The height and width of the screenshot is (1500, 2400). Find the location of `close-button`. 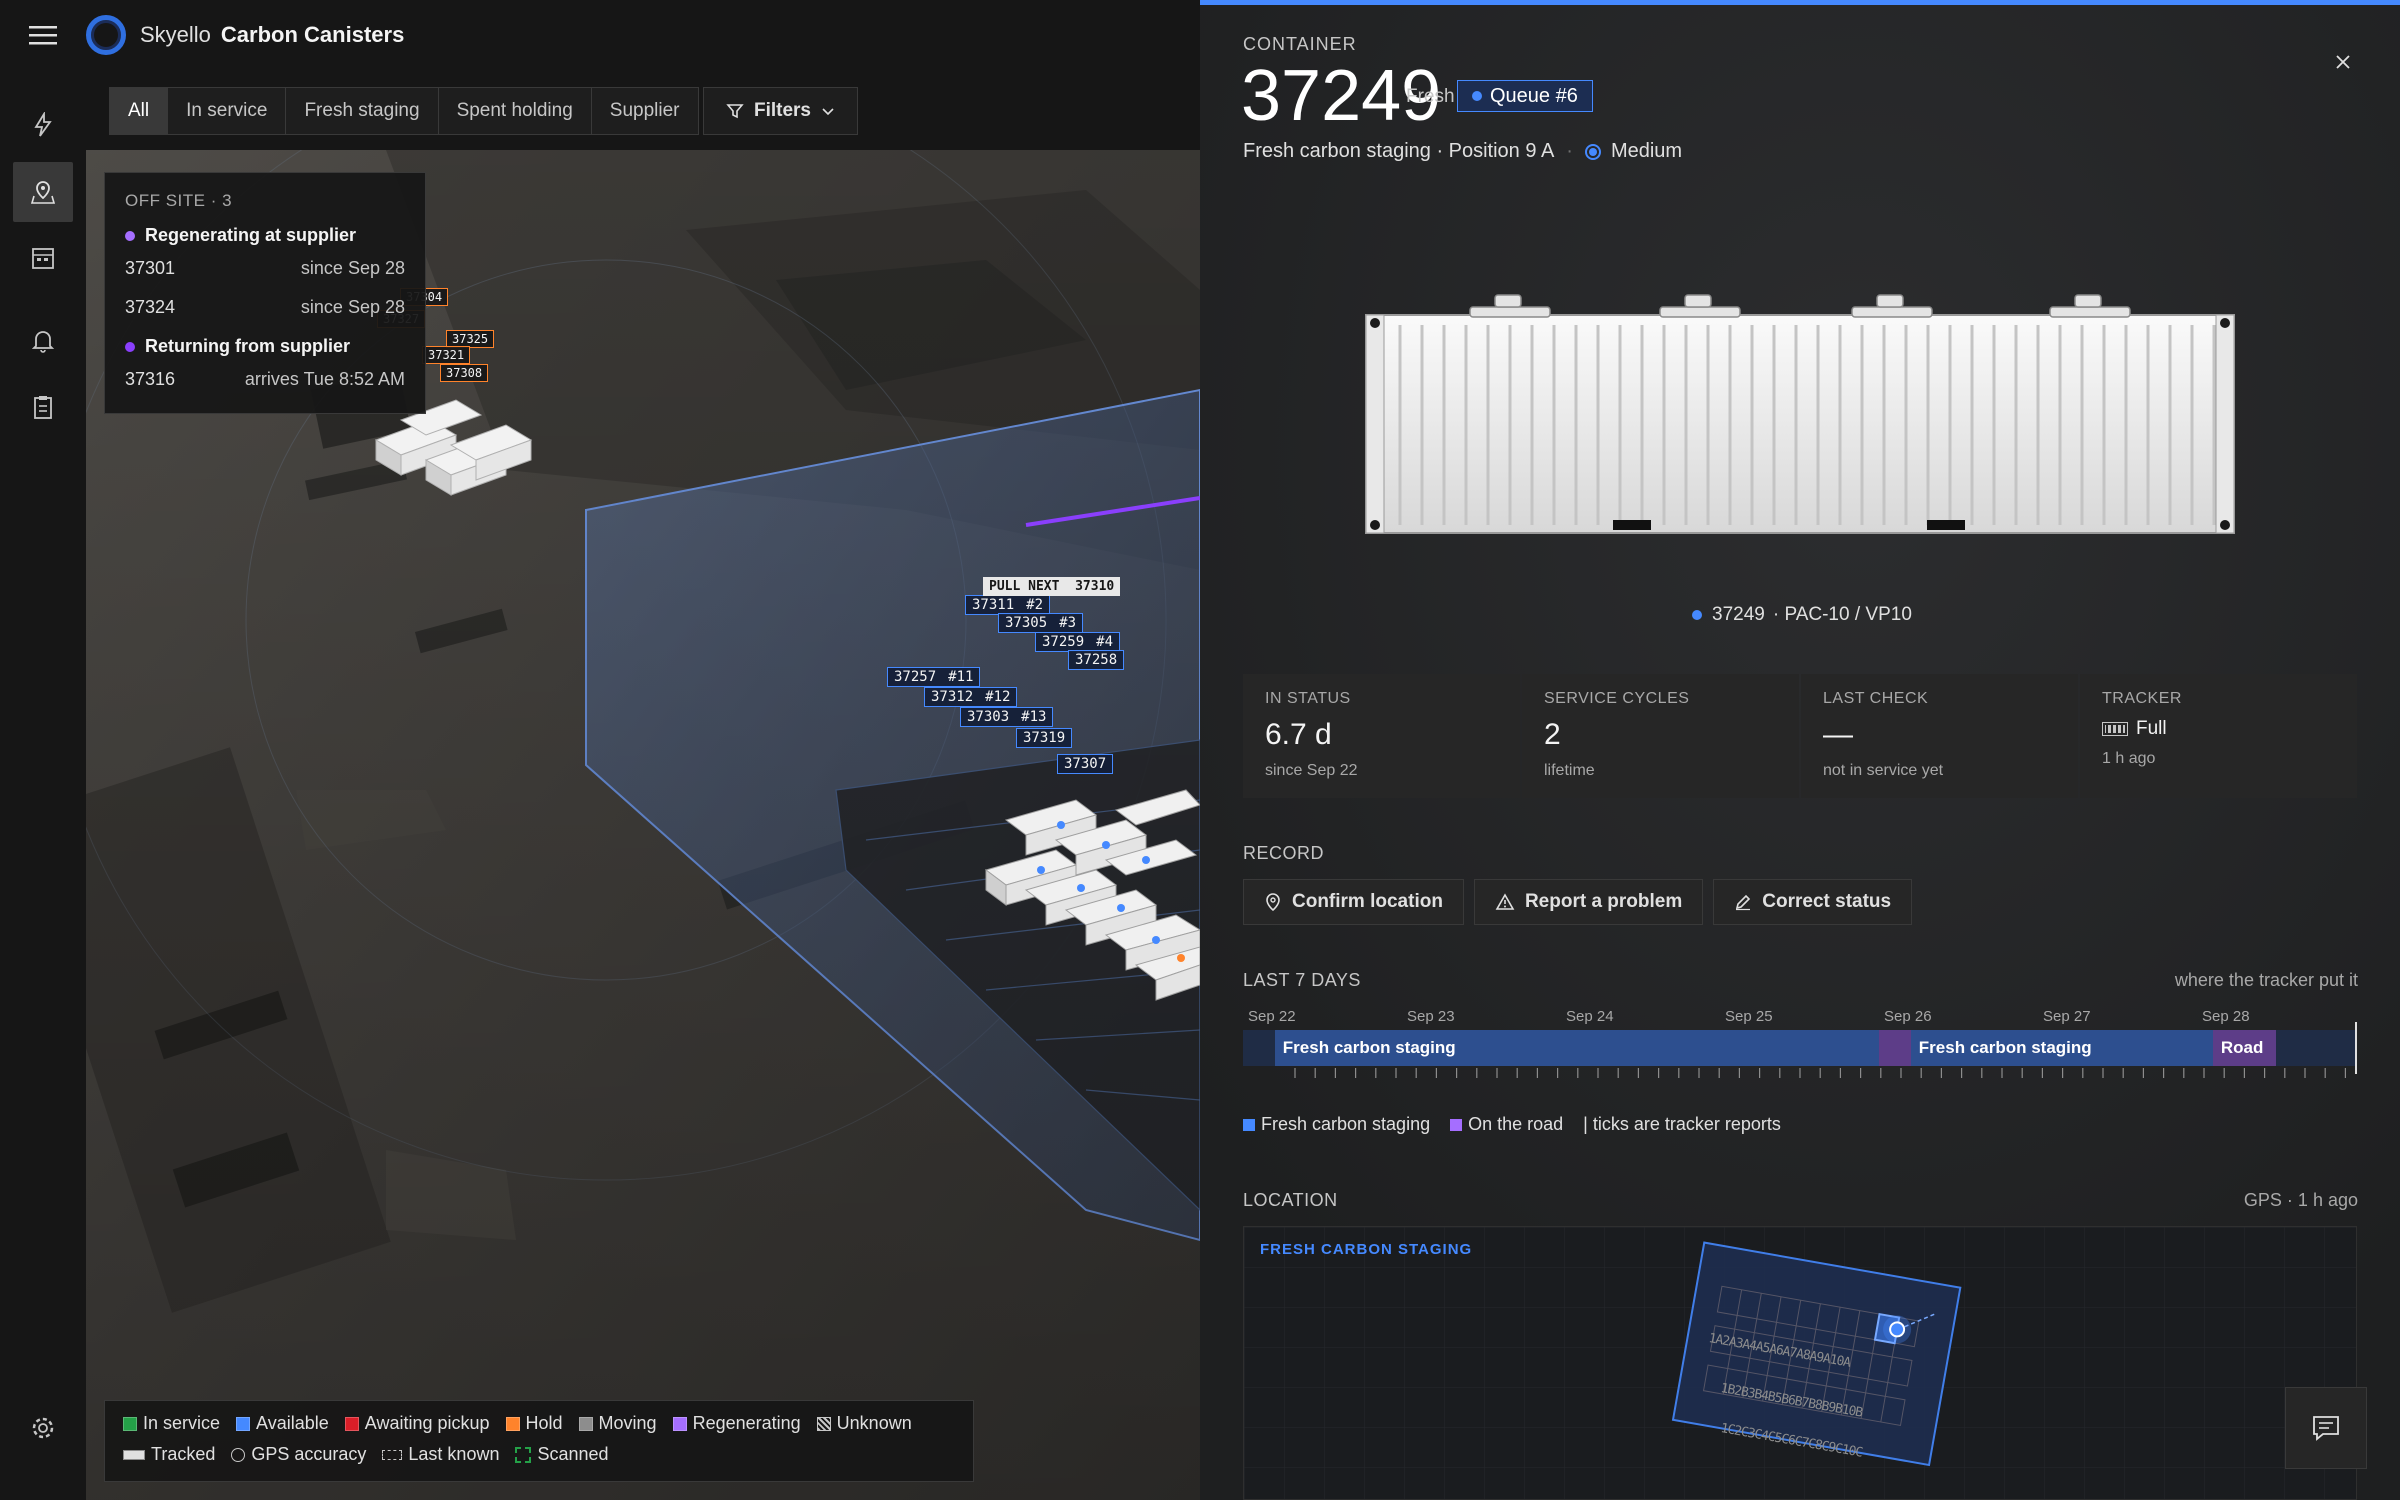

close-button is located at coordinates (2343, 62).